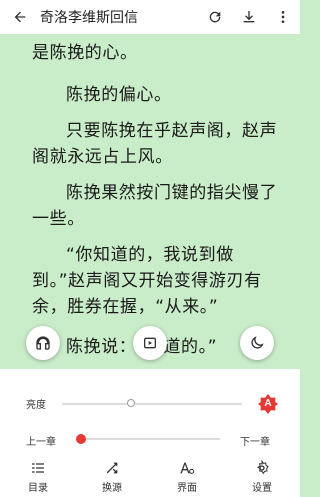 The image size is (320, 497). What do you see at coordinates (147, 281) in the screenshot?
I see `paragraph: “你知道的，我说到做到。”赵声阁又开始变得游刃有余，胜券在握，“从来。”` at bounding box center [147, 281].